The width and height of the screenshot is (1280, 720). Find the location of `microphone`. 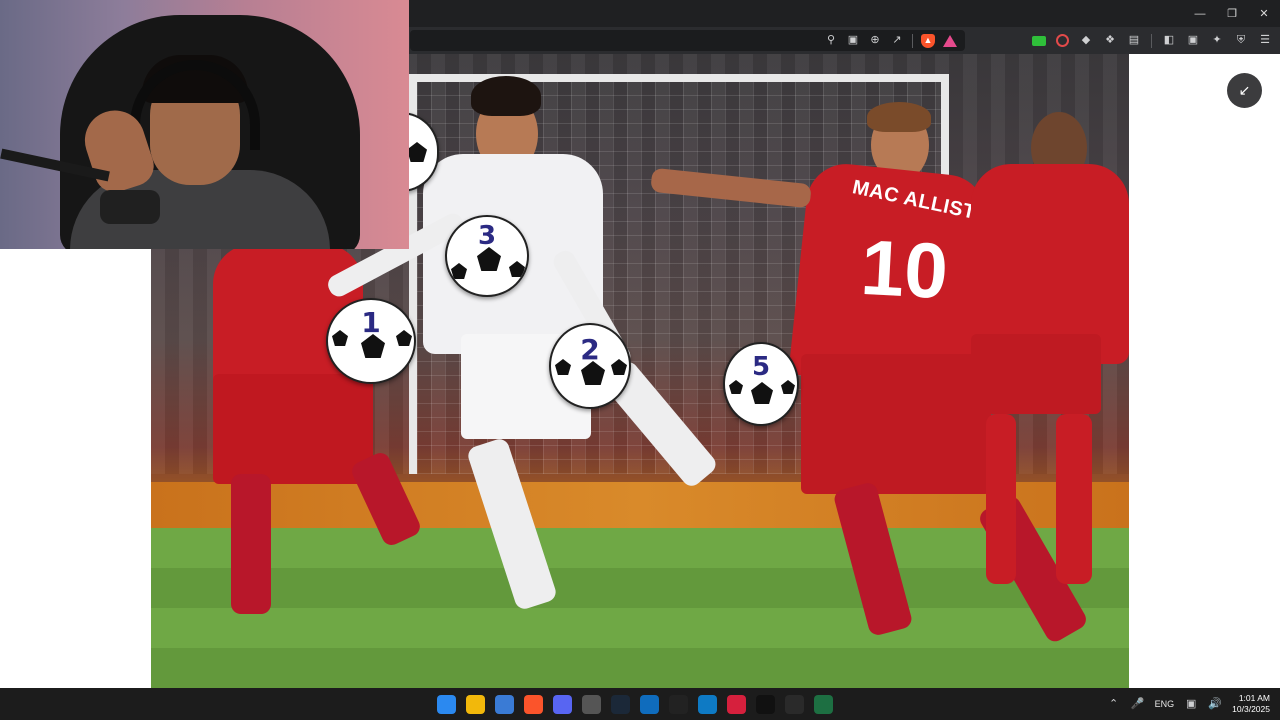

microphone is located at coordinates (130, 207).